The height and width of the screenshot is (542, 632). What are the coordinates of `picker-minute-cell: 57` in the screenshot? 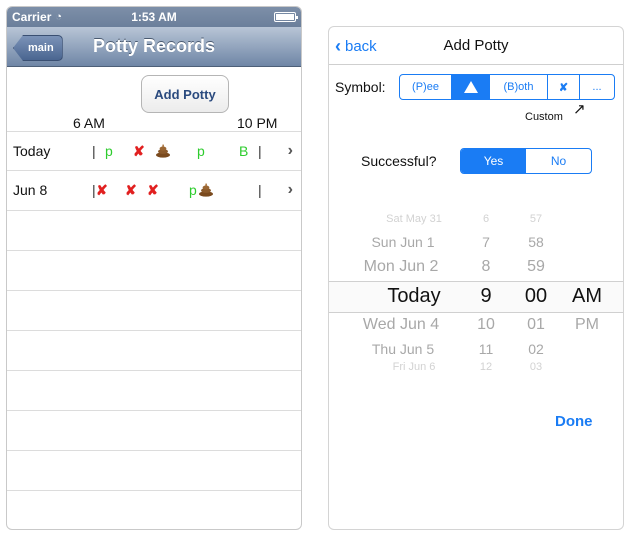 It's located at (536, 219).